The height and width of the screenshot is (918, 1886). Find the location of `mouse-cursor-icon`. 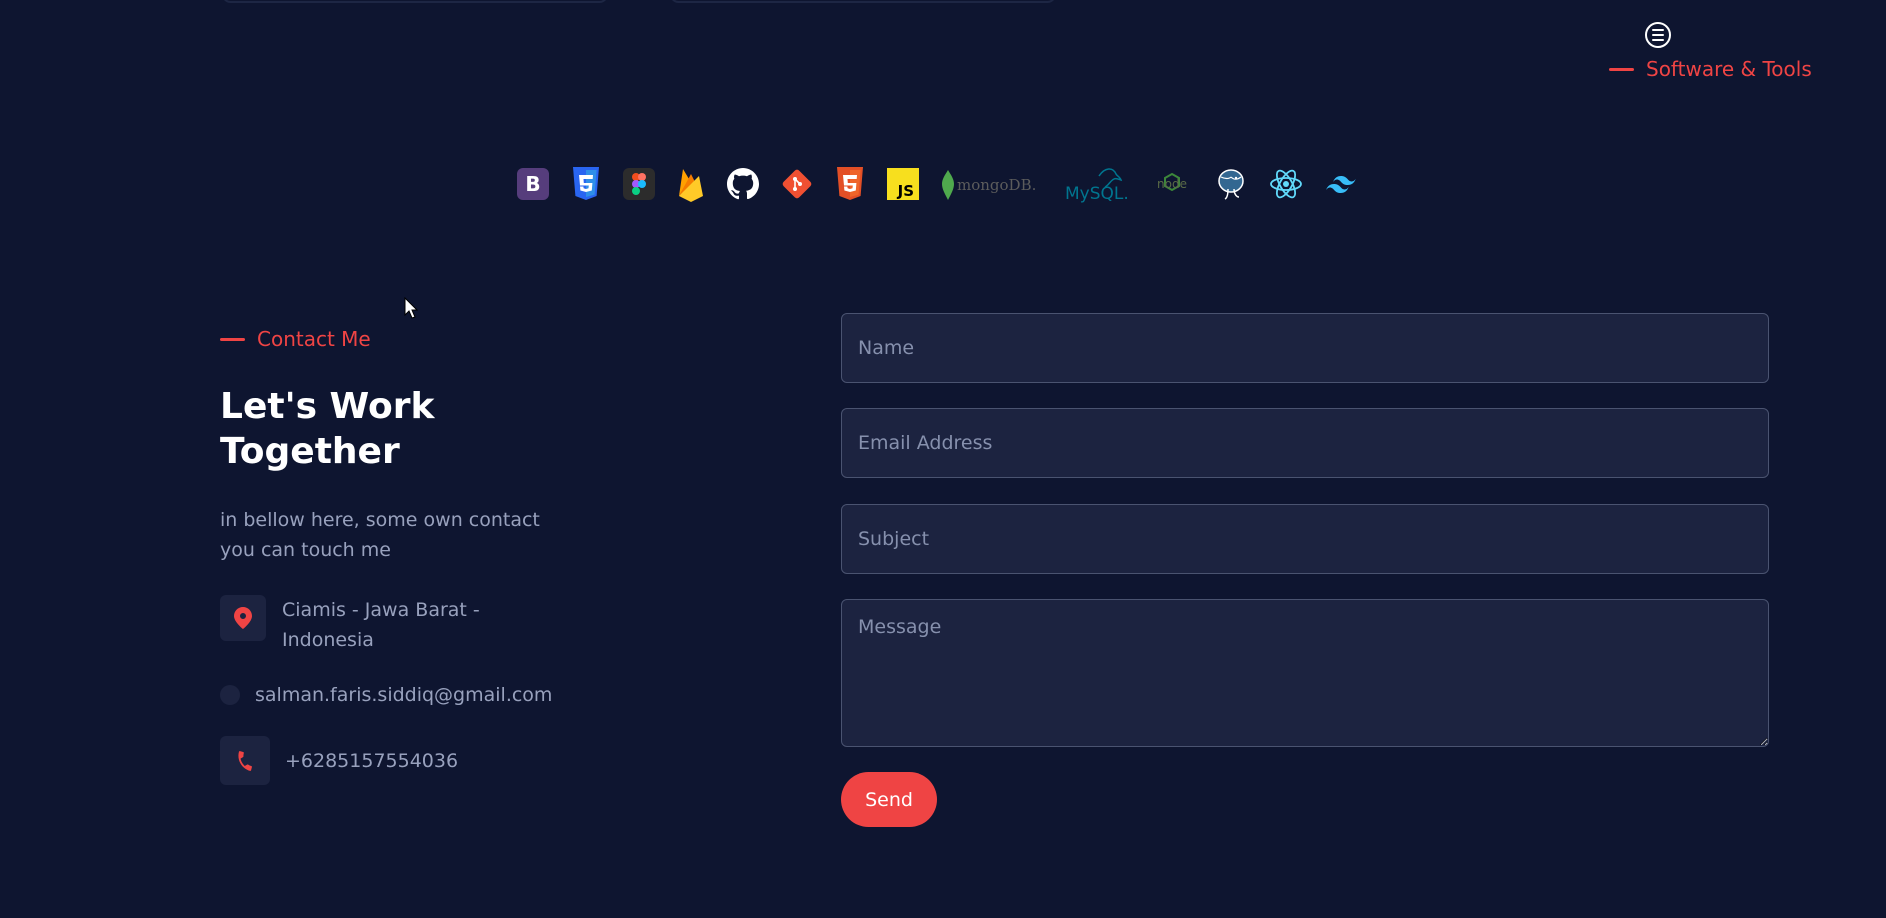

mouse-cursor-icon is located at coordinates (411, 308).